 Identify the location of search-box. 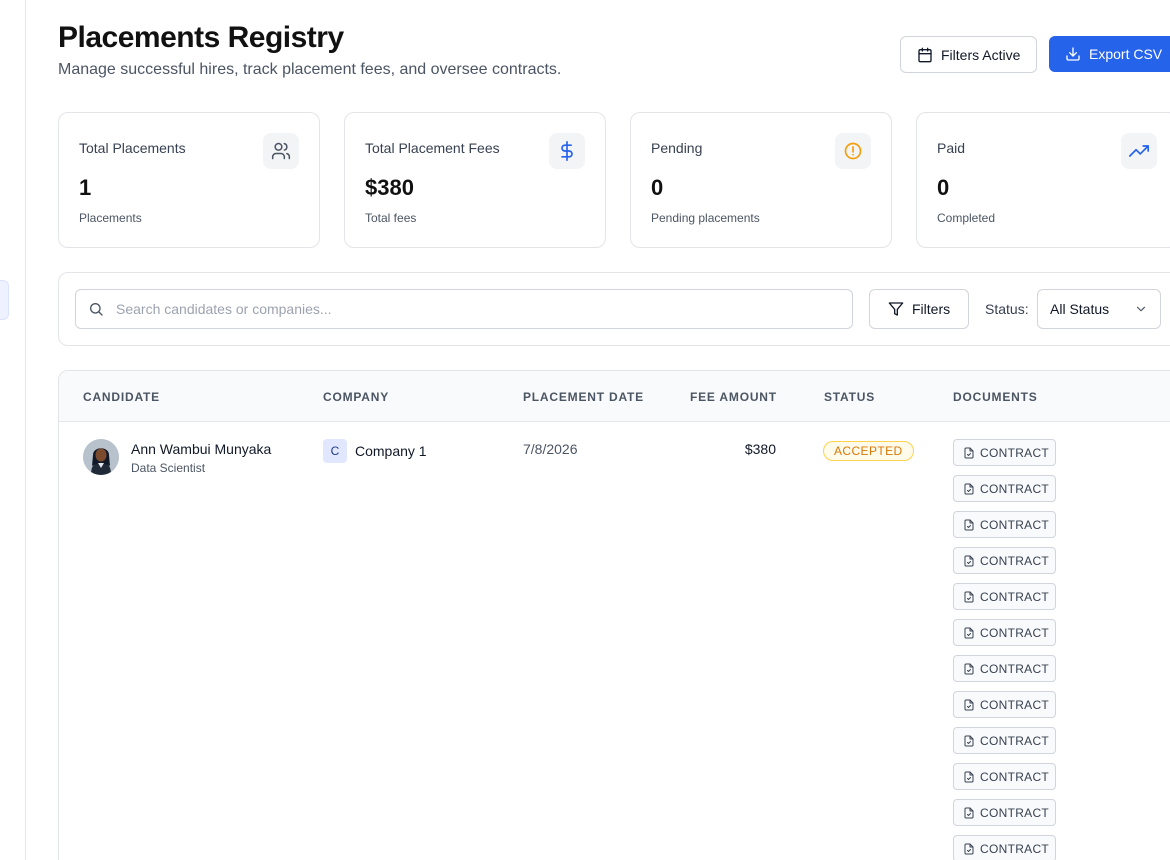
(464, 309).